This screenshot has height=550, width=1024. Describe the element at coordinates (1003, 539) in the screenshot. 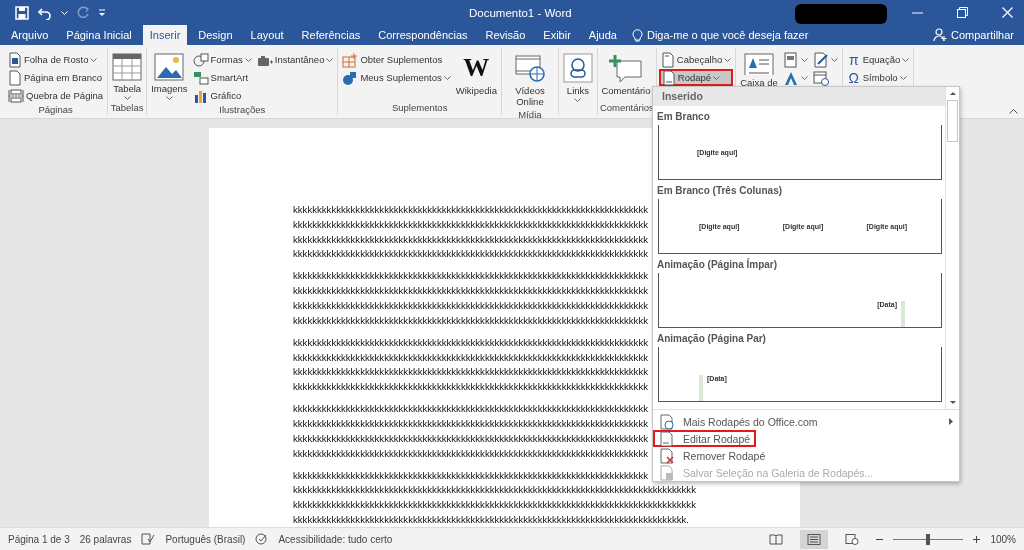

I see `zoom-level-text: 100%` at that location.